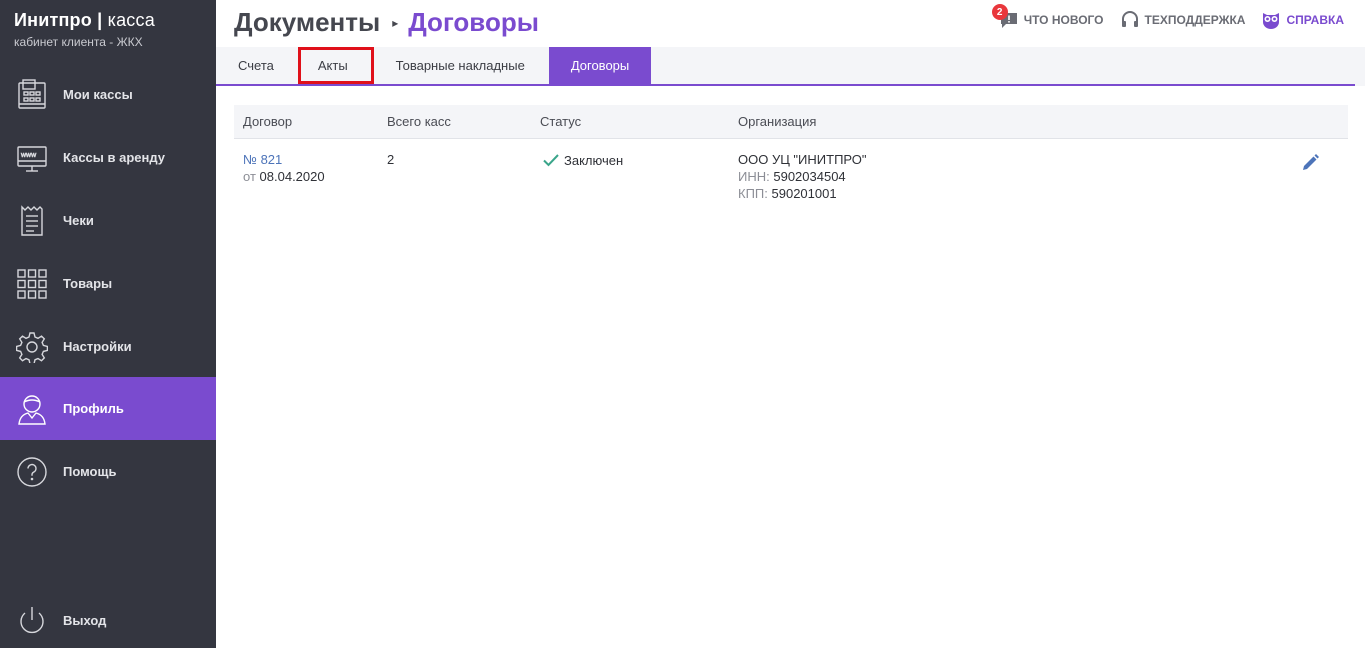 This screenshot has width=1365, height=648. What do you see at coordinates (600, 65) in the screenshot?
I see `tab-contracts: Договоры` at bounding box center [600, 65].